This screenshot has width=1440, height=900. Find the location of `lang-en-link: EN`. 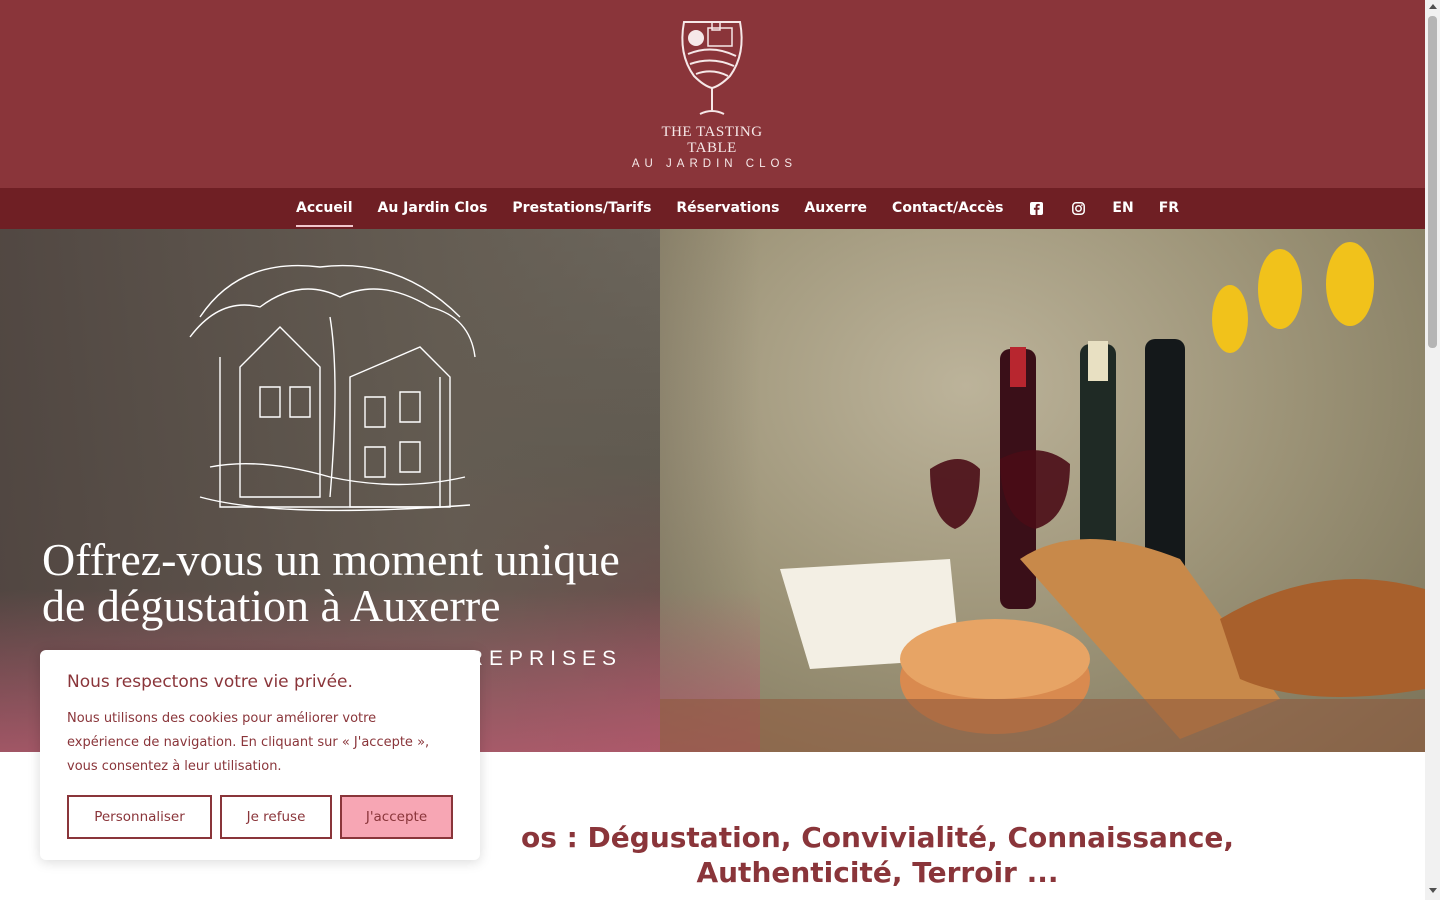

lang-en-link: EN is located at coordinates (1122, 208).